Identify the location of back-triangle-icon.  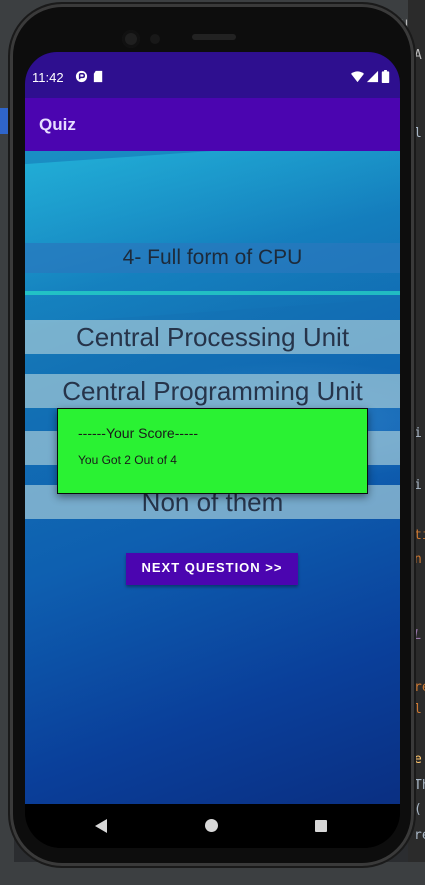
(101, 826).